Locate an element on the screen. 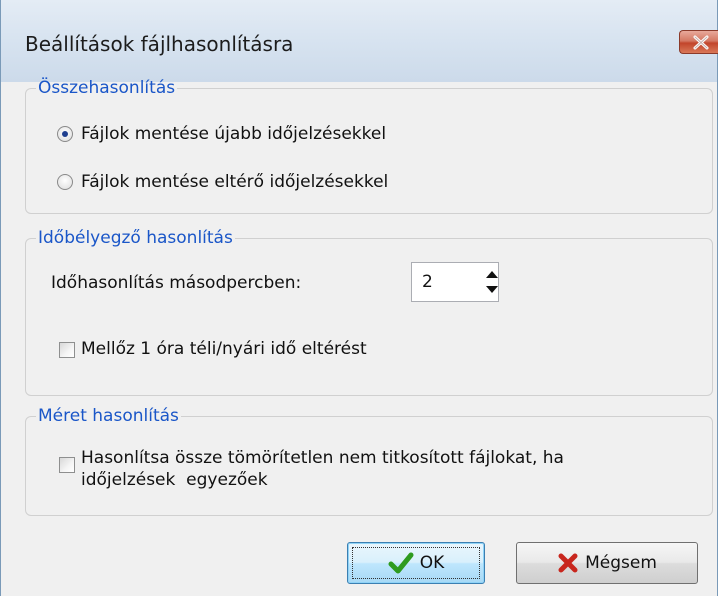  close-button is located at coordinates (698, 42).